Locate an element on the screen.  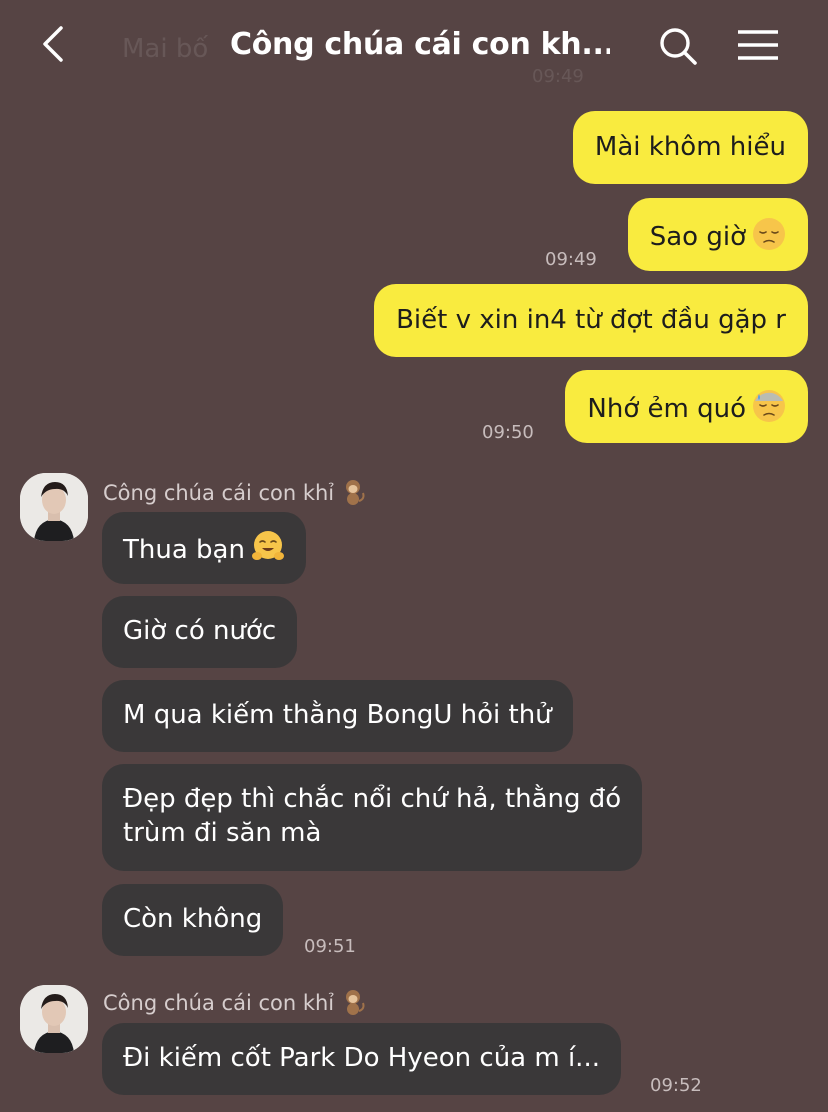
outgoing-message: Nhớ ẻm quó is located at coordinates (686, 406).